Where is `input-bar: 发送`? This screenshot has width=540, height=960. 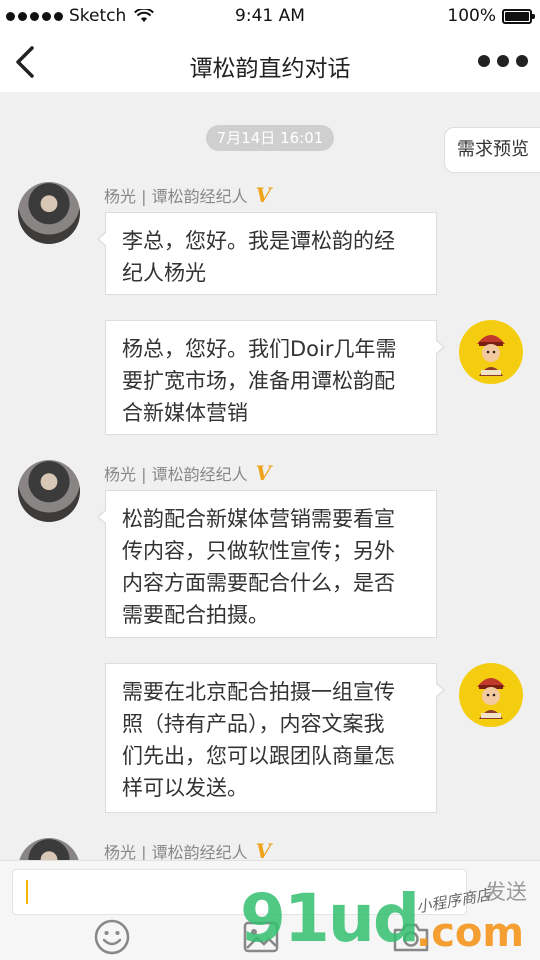 input-bar: 发送 is located at coordinates (270, 910).